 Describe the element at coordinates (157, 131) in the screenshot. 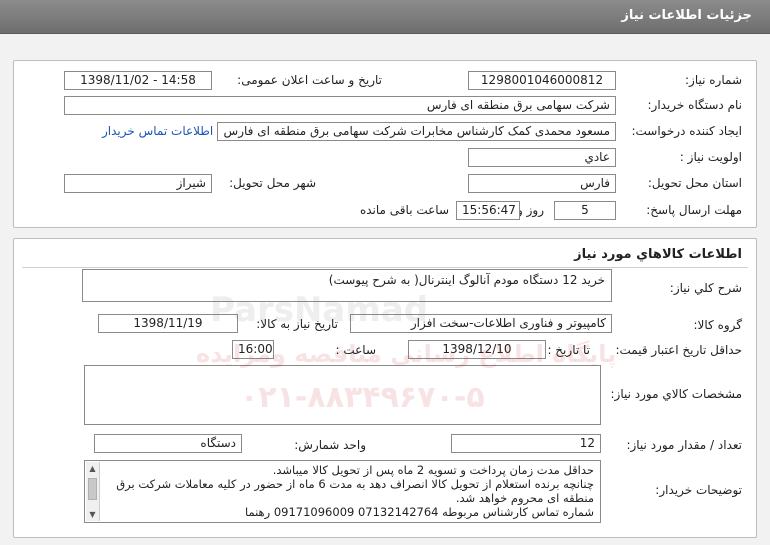

I see `buyer-contact-link: اطلاعات تماس خريدار` at that location.